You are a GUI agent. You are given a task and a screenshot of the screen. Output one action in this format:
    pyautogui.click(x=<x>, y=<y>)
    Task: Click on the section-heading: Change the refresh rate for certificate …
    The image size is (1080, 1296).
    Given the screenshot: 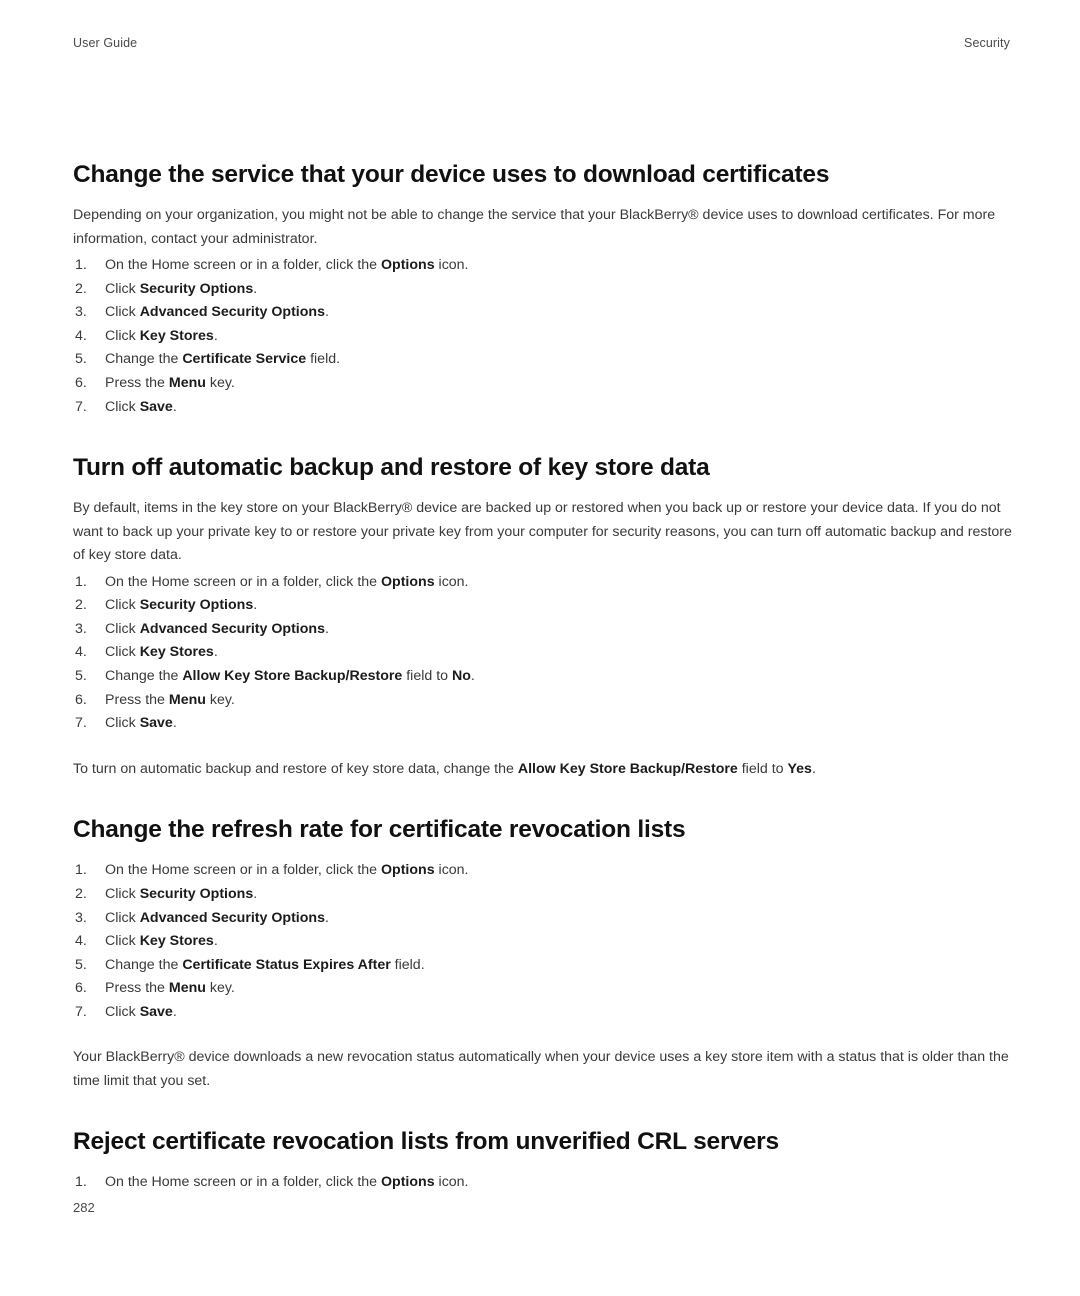 What is the action you would take?
    pyautogui.click(x=379, y=830)
    